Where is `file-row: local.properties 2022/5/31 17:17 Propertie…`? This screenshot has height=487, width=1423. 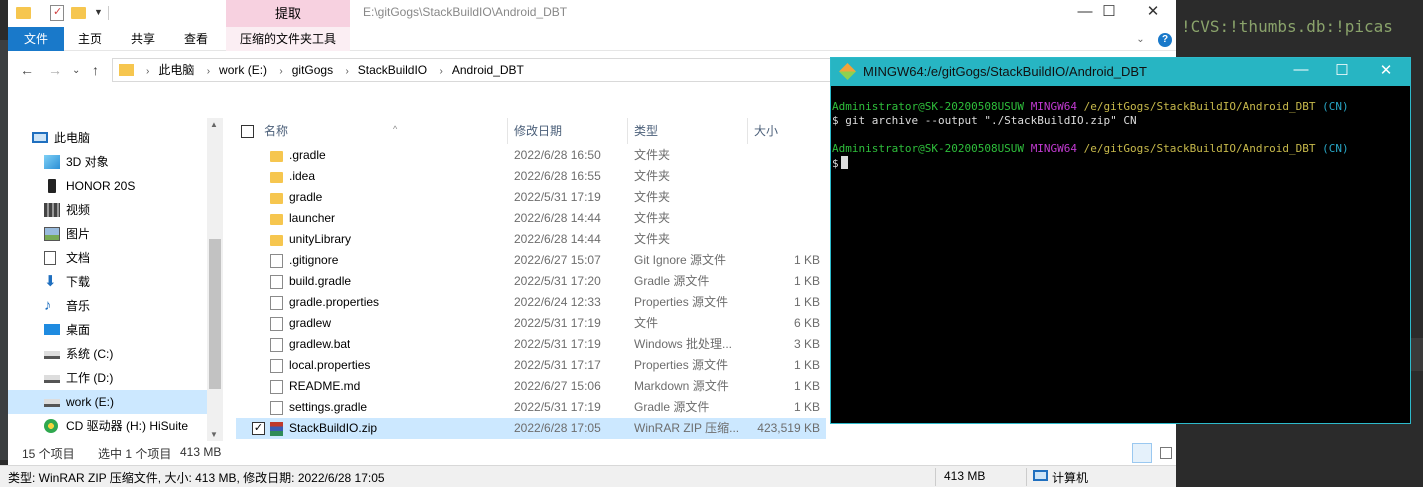
file-row: local.properties 2022/5/31 17:17 Propertie… is located at coordinates (531, 365).